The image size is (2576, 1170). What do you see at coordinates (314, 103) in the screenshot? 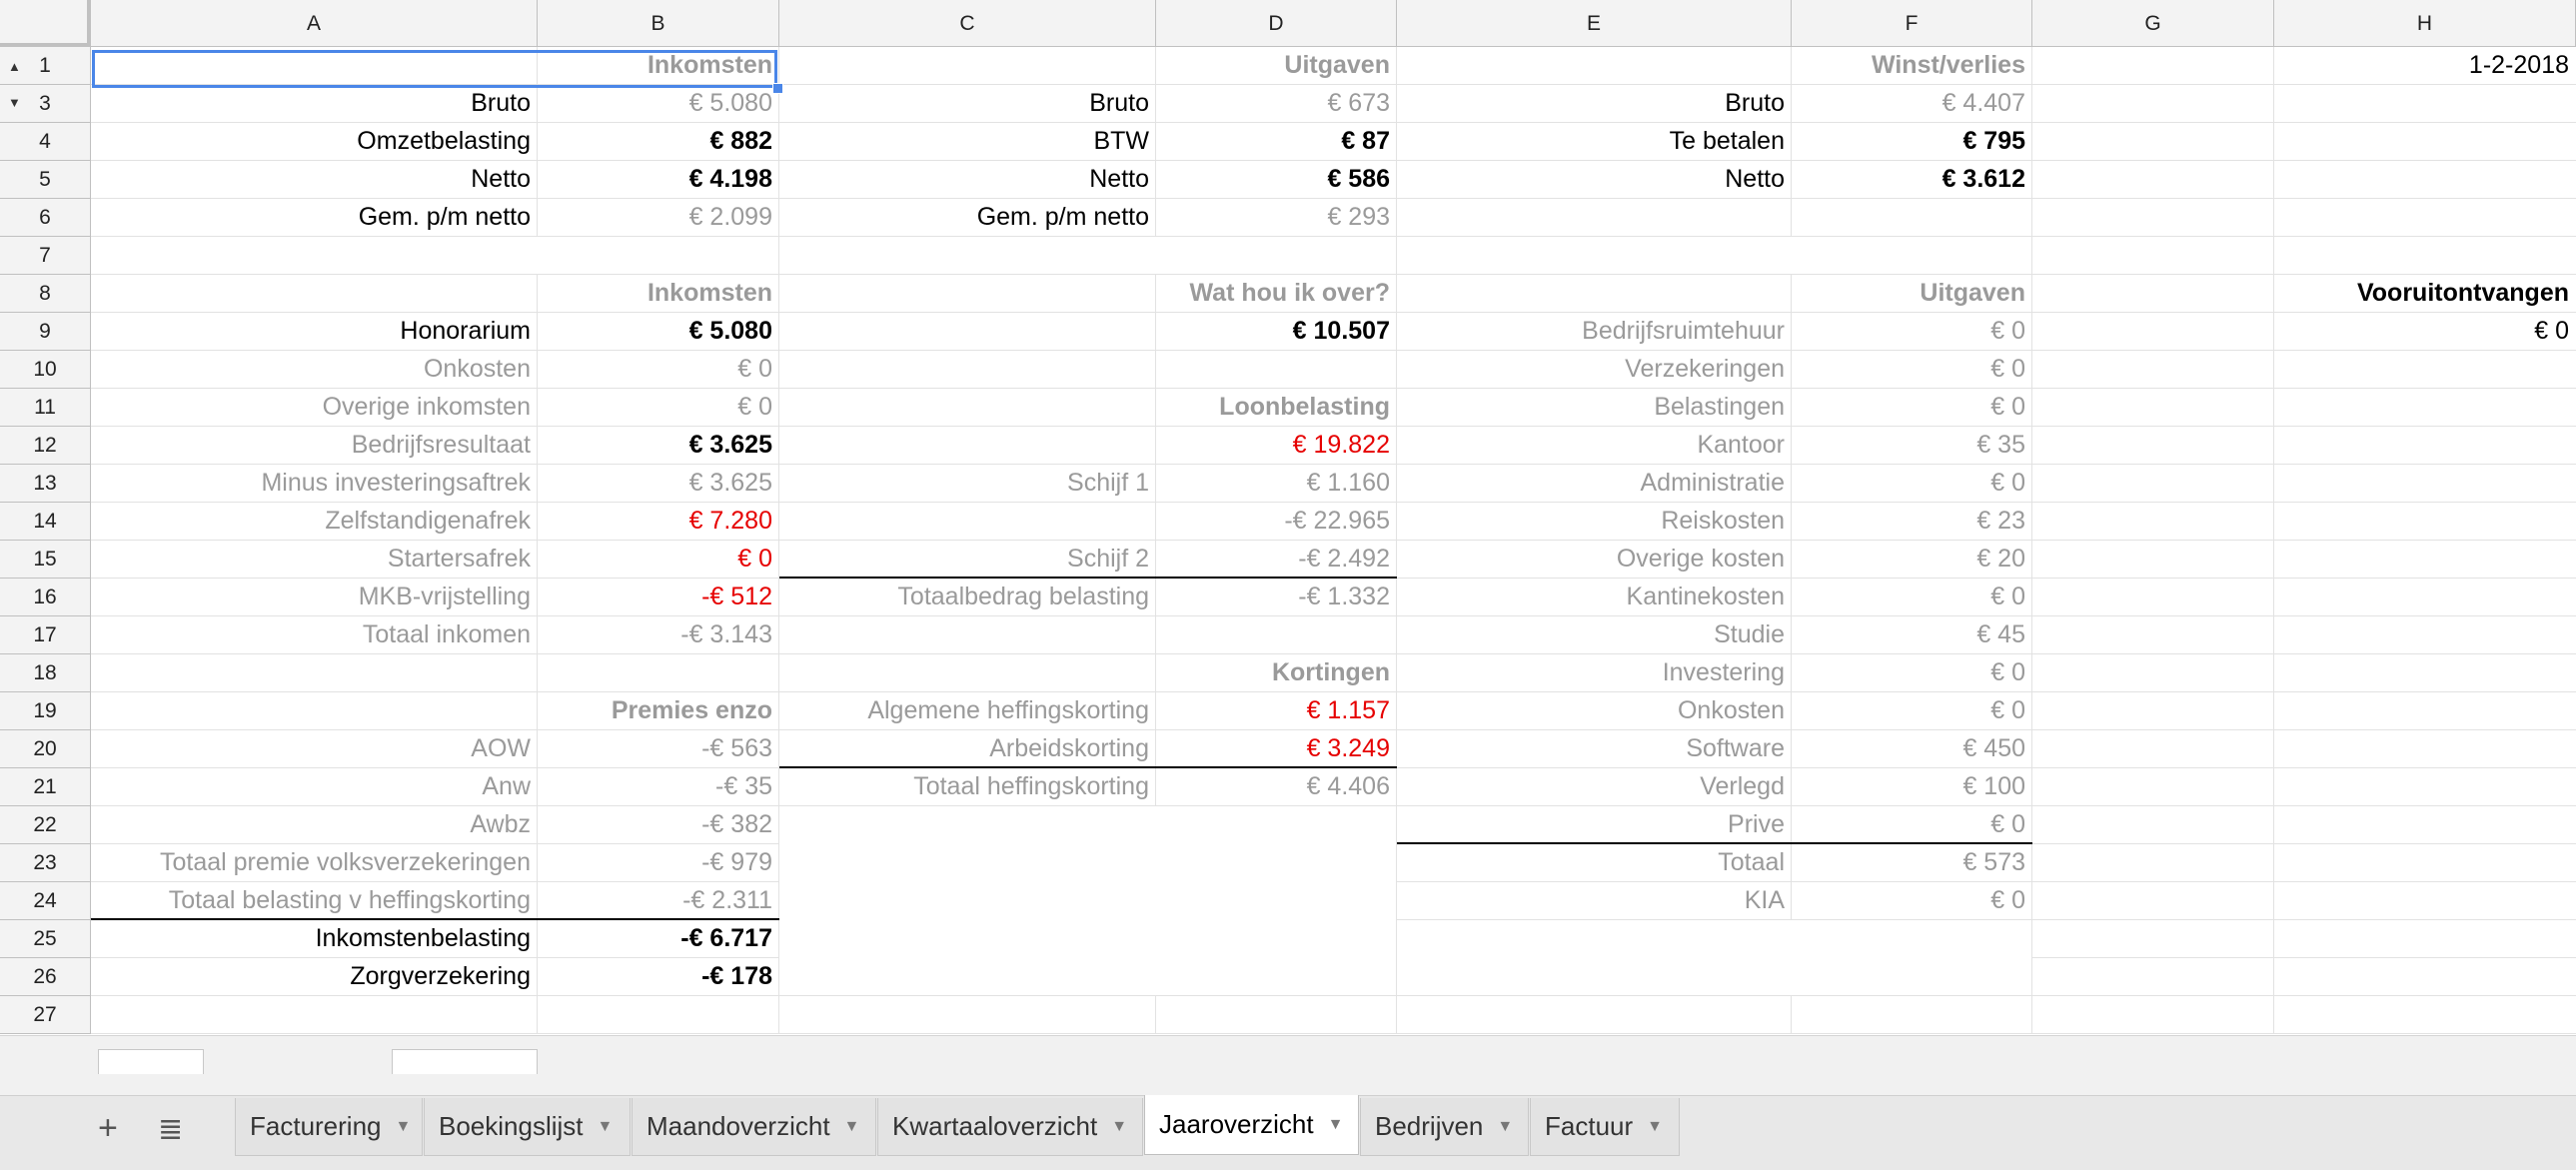
I see `cell-A3: Bruto` at bounding box center [314, 103].